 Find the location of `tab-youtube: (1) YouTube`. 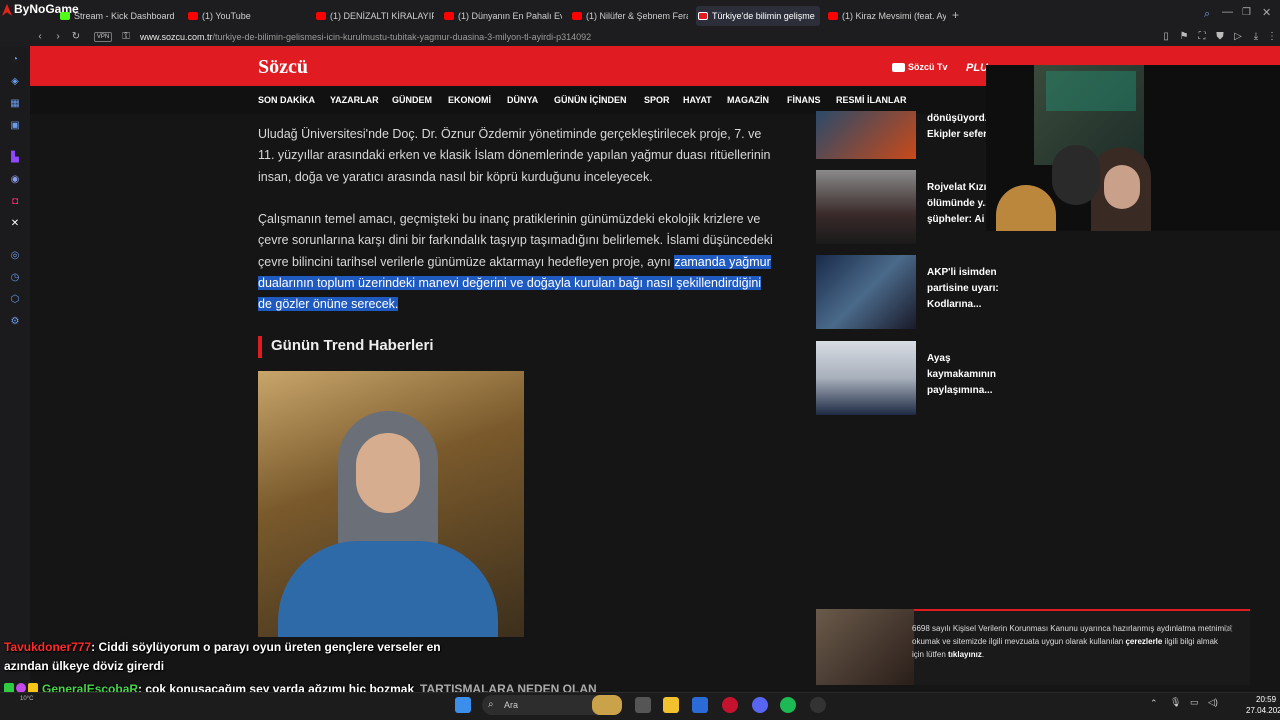

tab-youtube: (1) YouTube is located at coordinates (245, 16).